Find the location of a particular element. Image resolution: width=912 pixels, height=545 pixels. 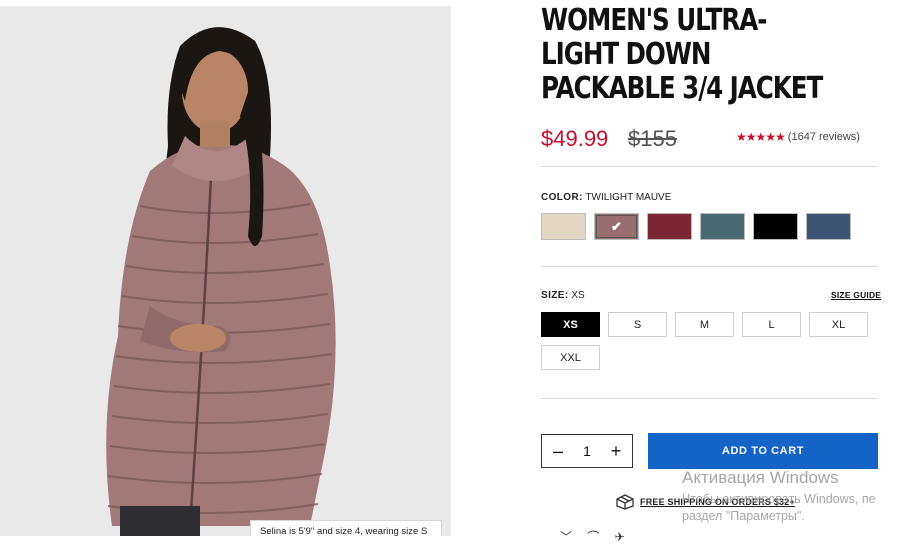

quantity-stepper: – 1 + is located at coordinates (587, 451).